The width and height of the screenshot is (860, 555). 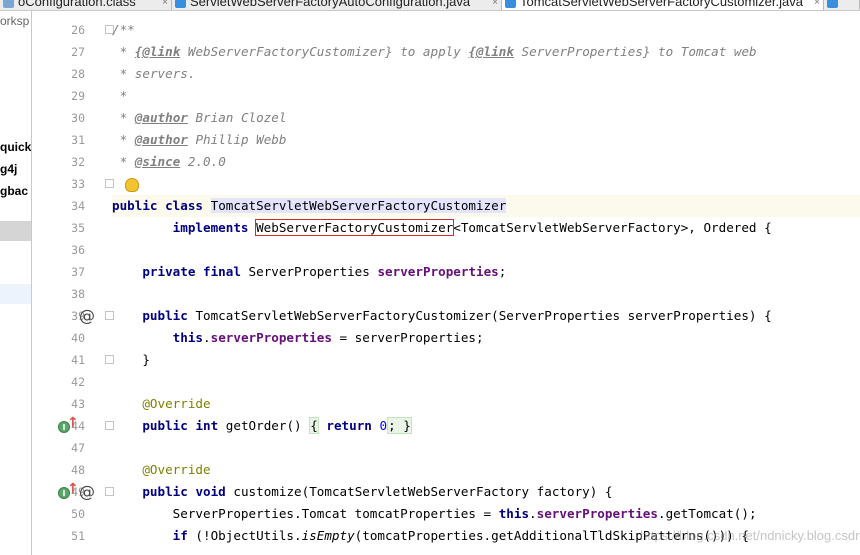 I want to click on code-line: /**, so click(x=486, y=30).